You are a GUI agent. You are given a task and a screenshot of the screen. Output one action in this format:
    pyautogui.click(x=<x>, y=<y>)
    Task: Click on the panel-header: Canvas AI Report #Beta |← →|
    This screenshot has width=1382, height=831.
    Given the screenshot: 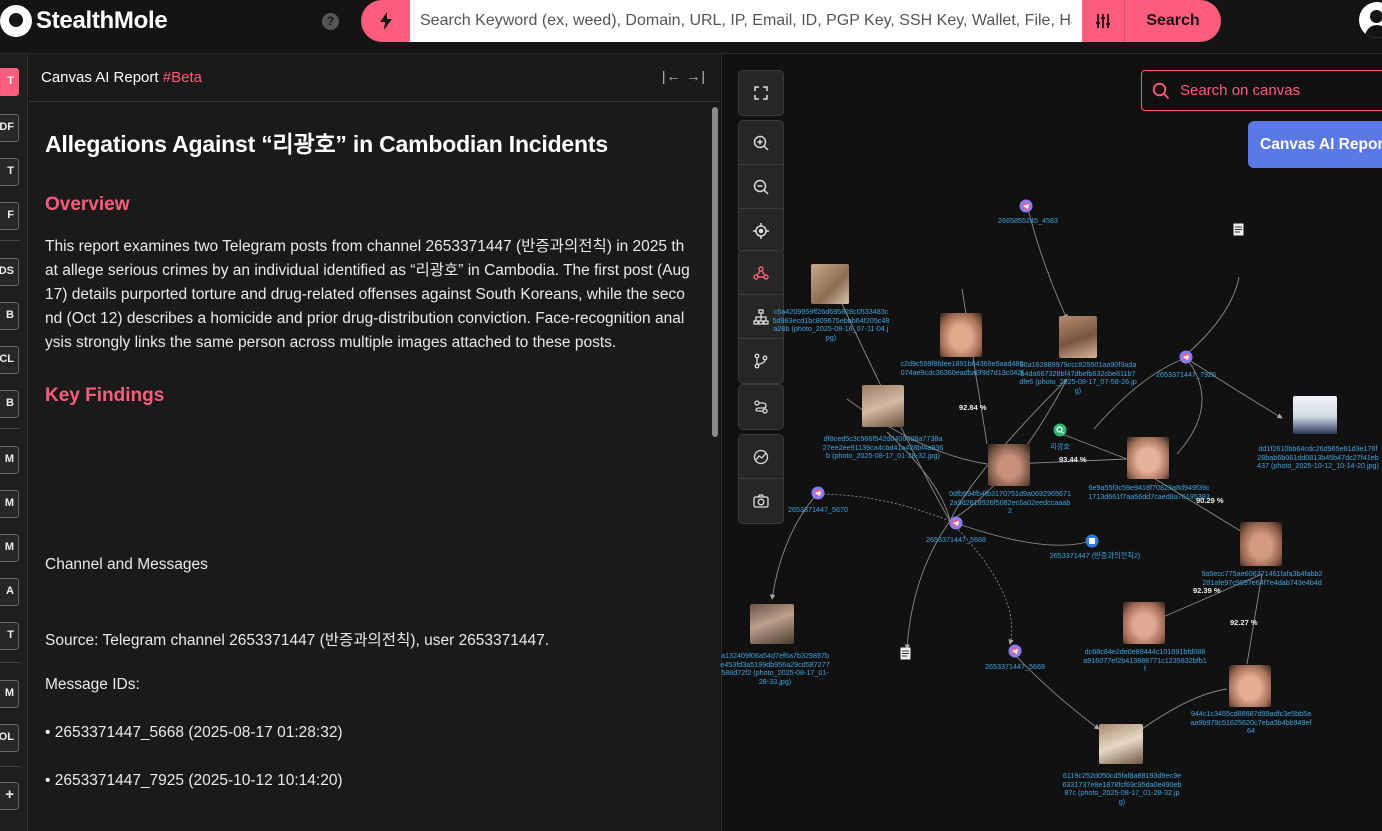 What is the action you would take?
    pyautogui.click(x=374, y=78)
    